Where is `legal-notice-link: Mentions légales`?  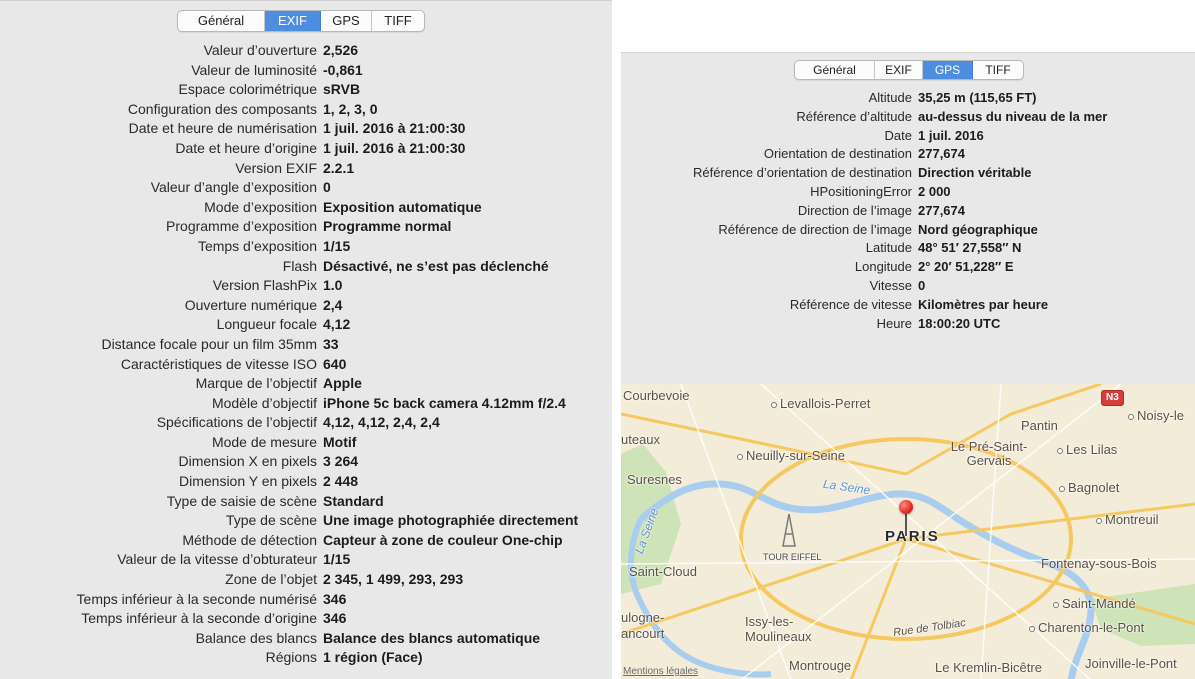 legal-notice-link: Mentions légales is located at coordinates (660, 671).